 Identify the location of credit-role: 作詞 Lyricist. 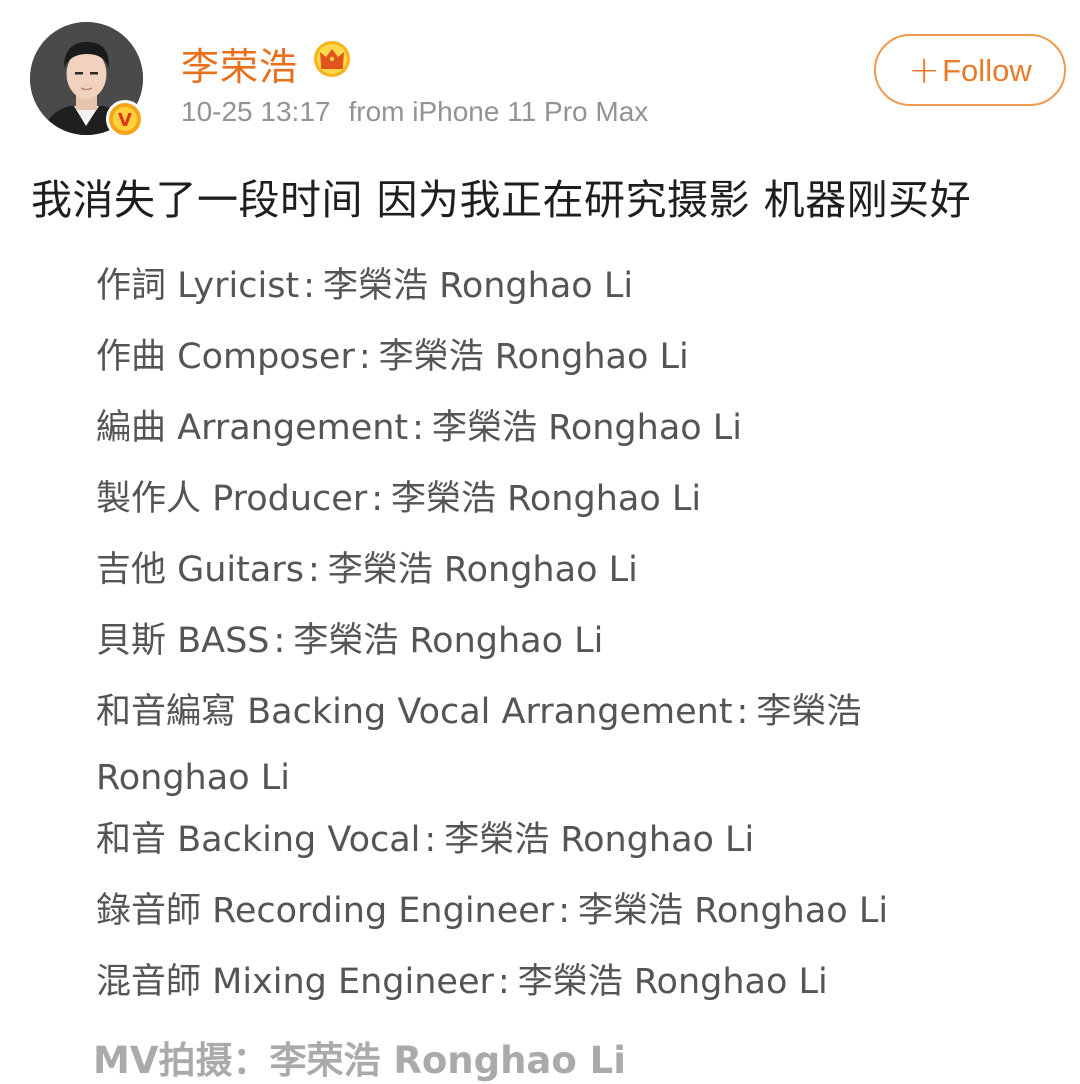
(198, 286).